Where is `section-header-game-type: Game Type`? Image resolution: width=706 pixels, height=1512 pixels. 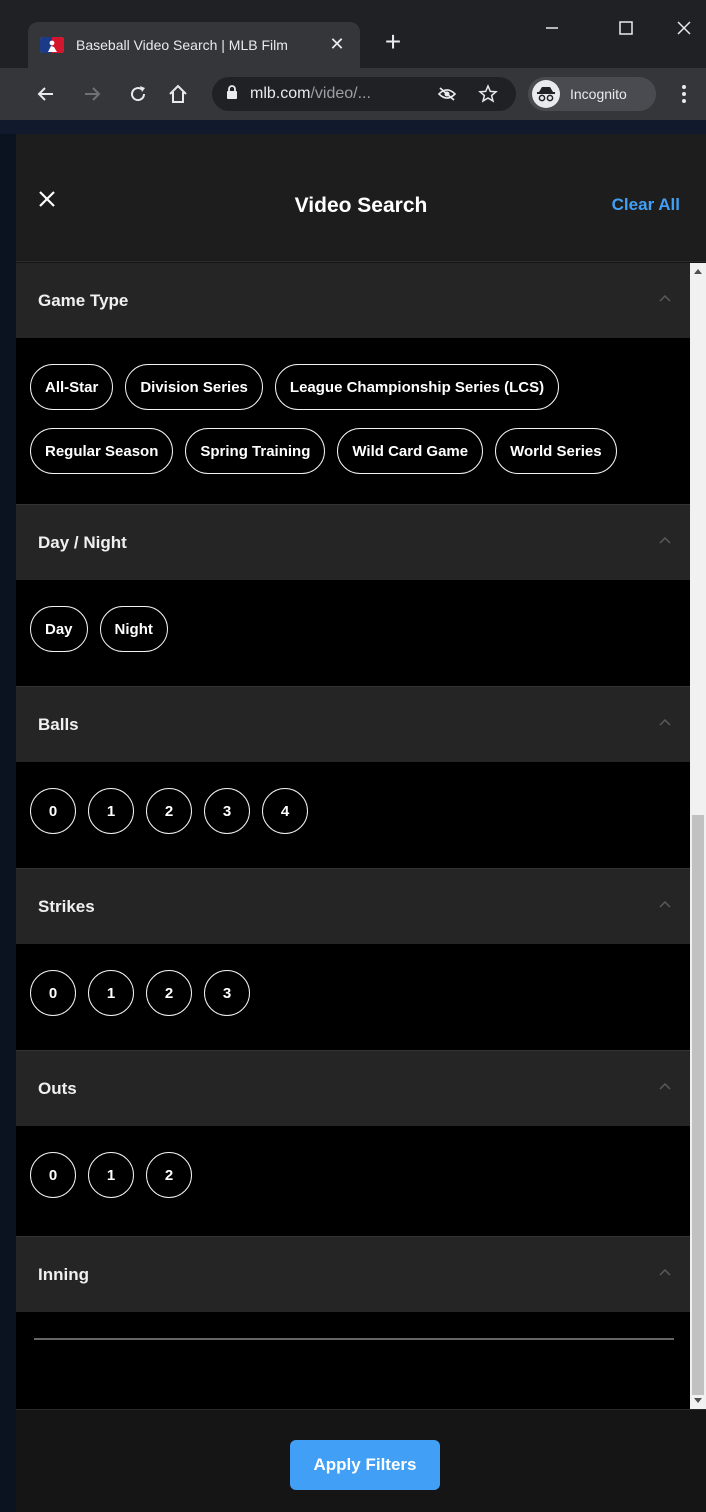 section-header-game-type: Game Type is located at coordinates (353, 300).